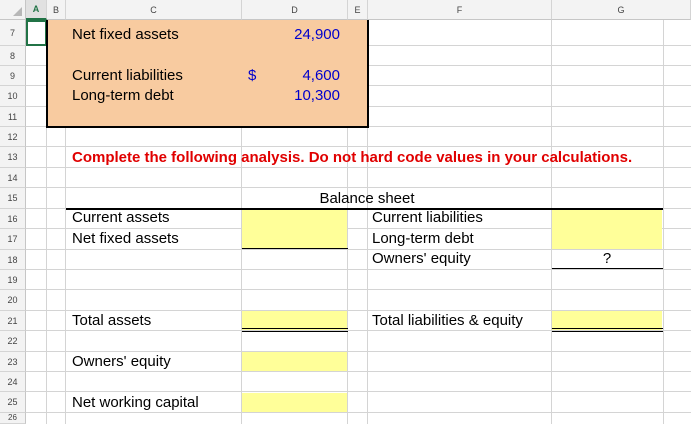  Describe the element at coordinates (17, 11) in the screenshot. I see `select-all-triangle-icon` at that location.